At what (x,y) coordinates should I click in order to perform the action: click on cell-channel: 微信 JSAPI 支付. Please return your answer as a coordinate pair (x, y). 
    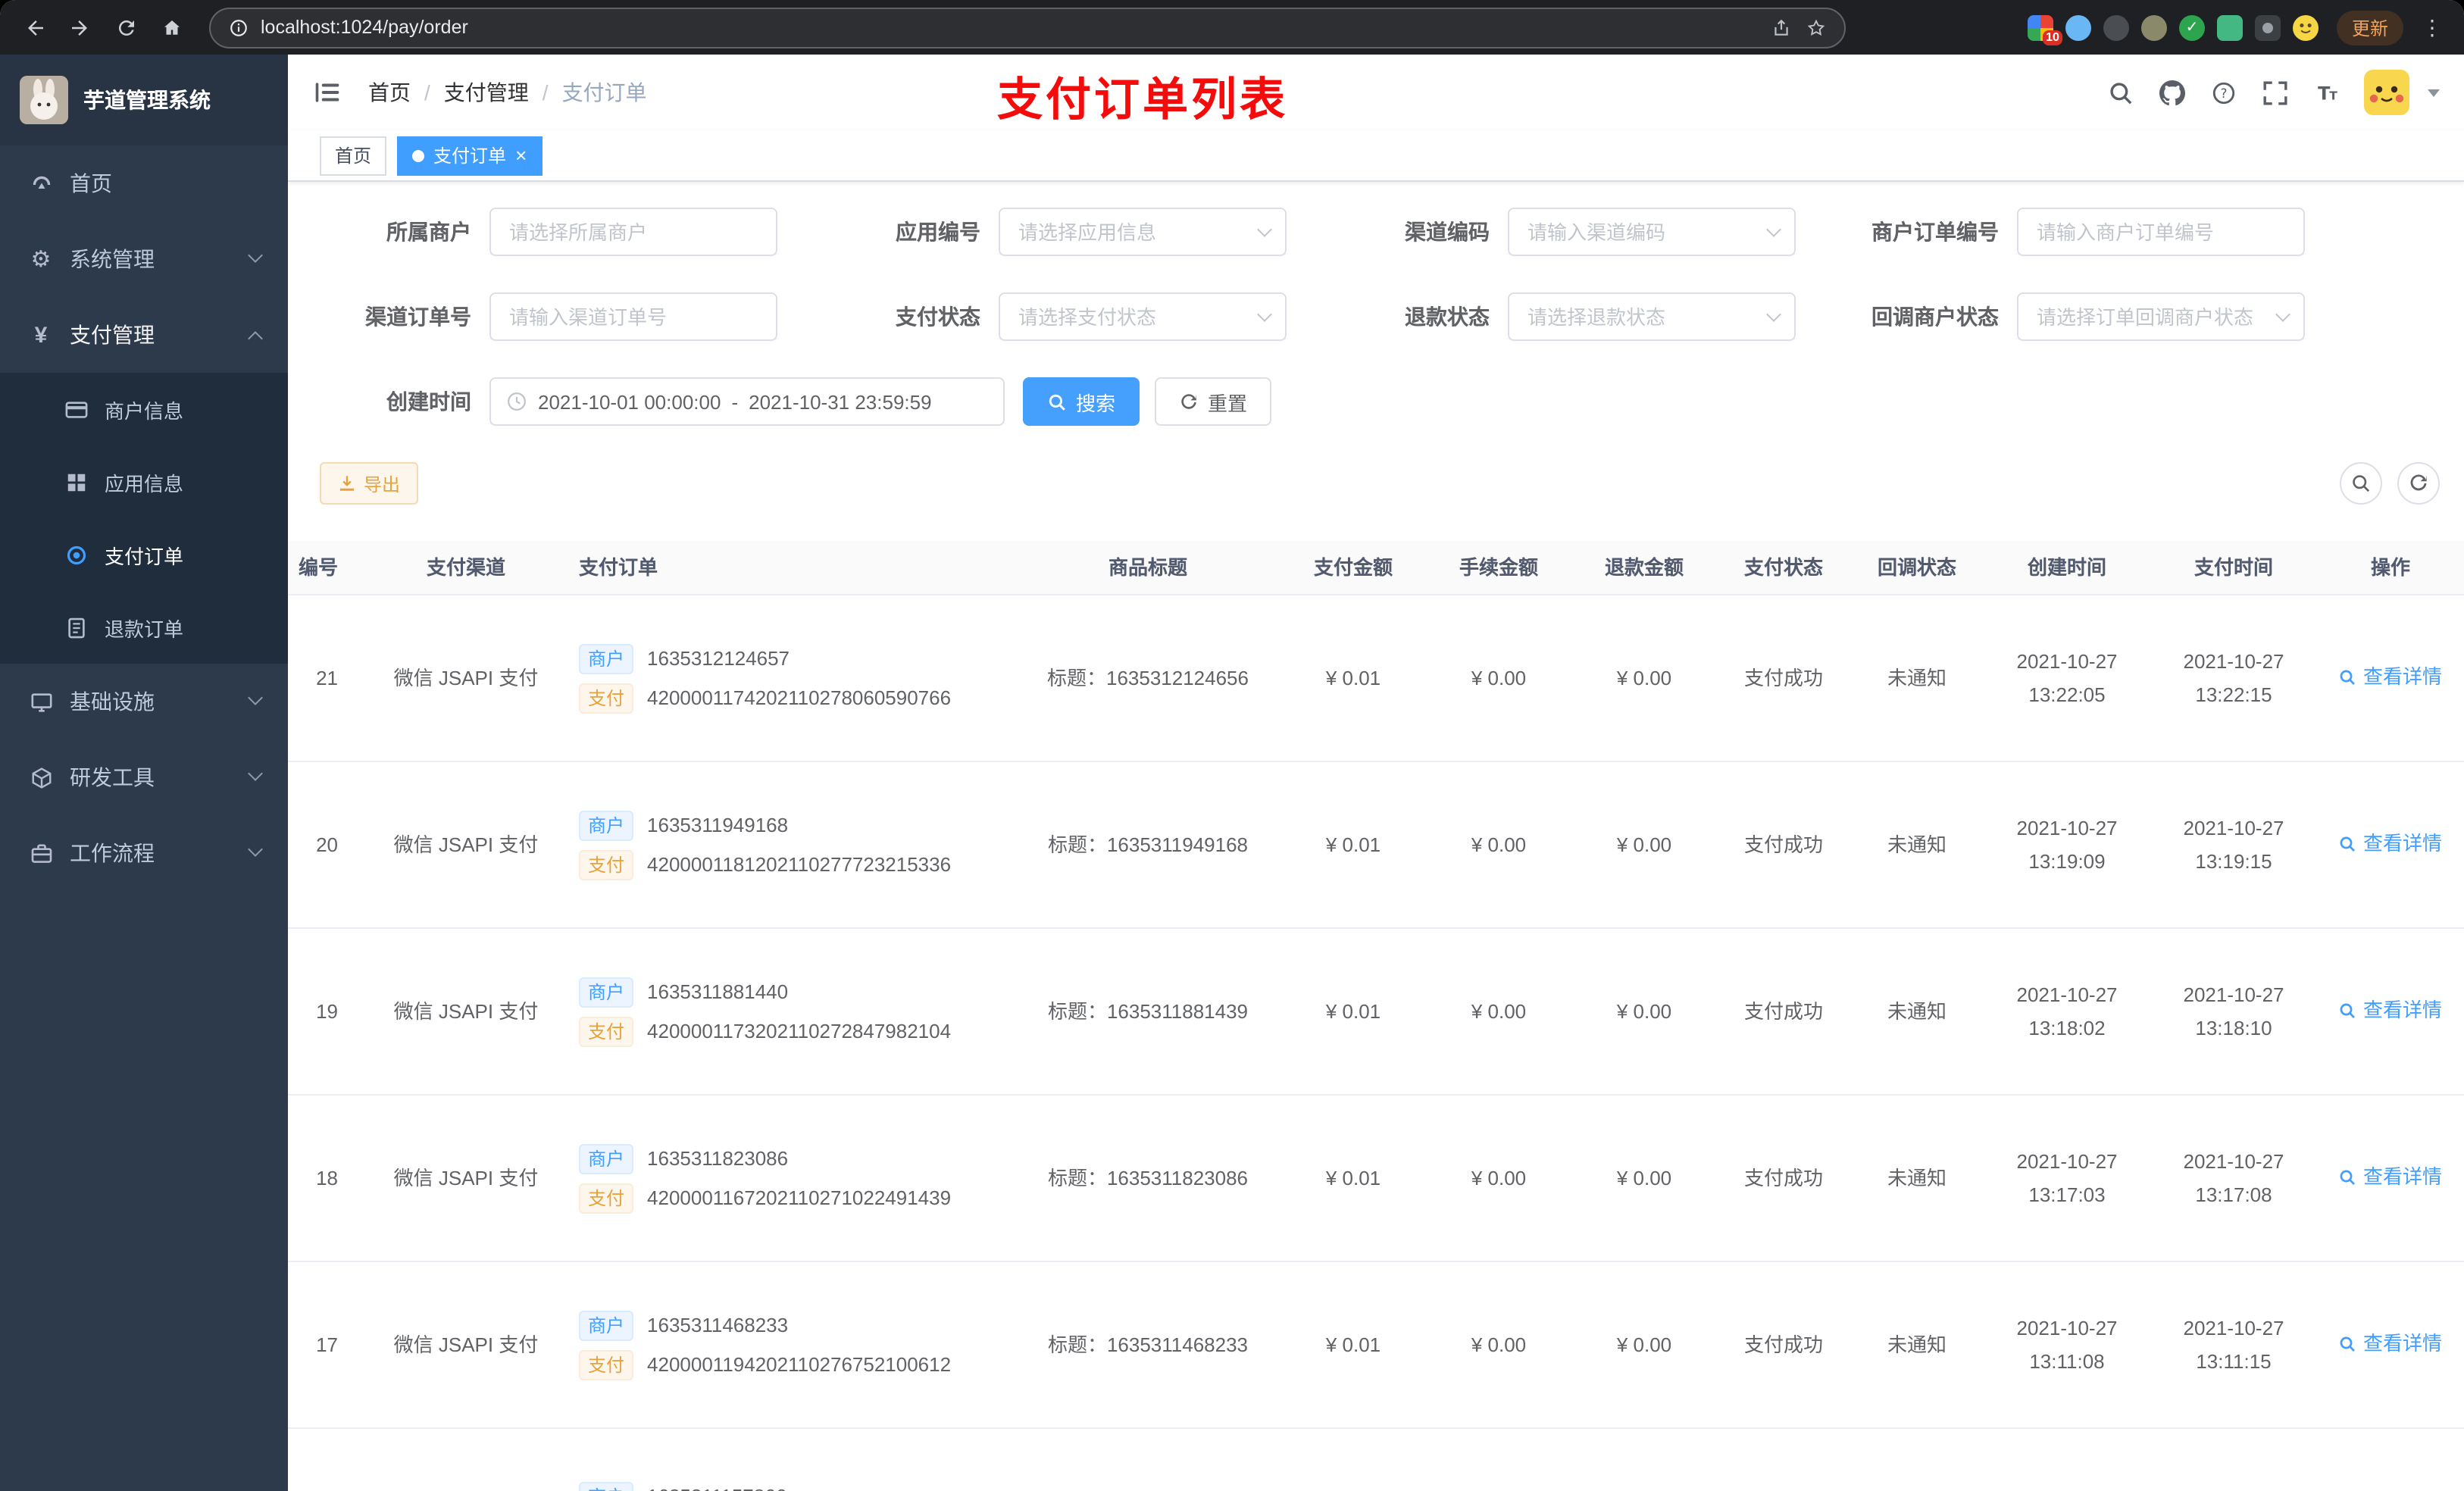
    Looking at the image, I should click on (466, 1010).